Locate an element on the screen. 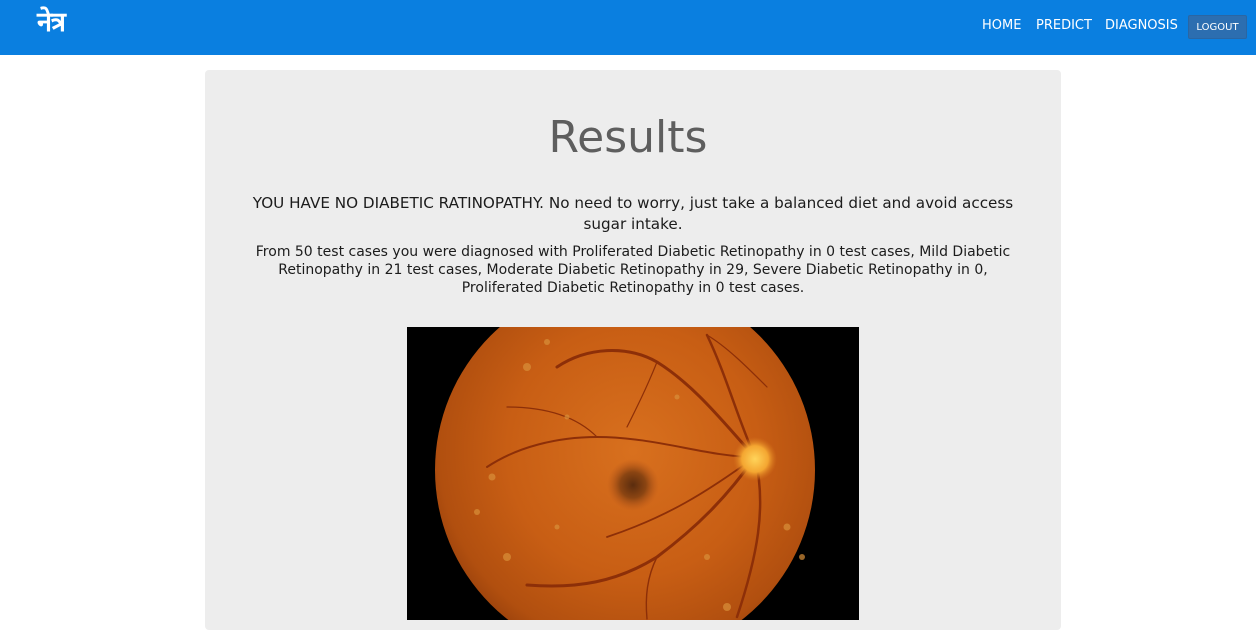 This screenshot has width=1256, height=630. page-title: Results is located at coordinates (628, 137).